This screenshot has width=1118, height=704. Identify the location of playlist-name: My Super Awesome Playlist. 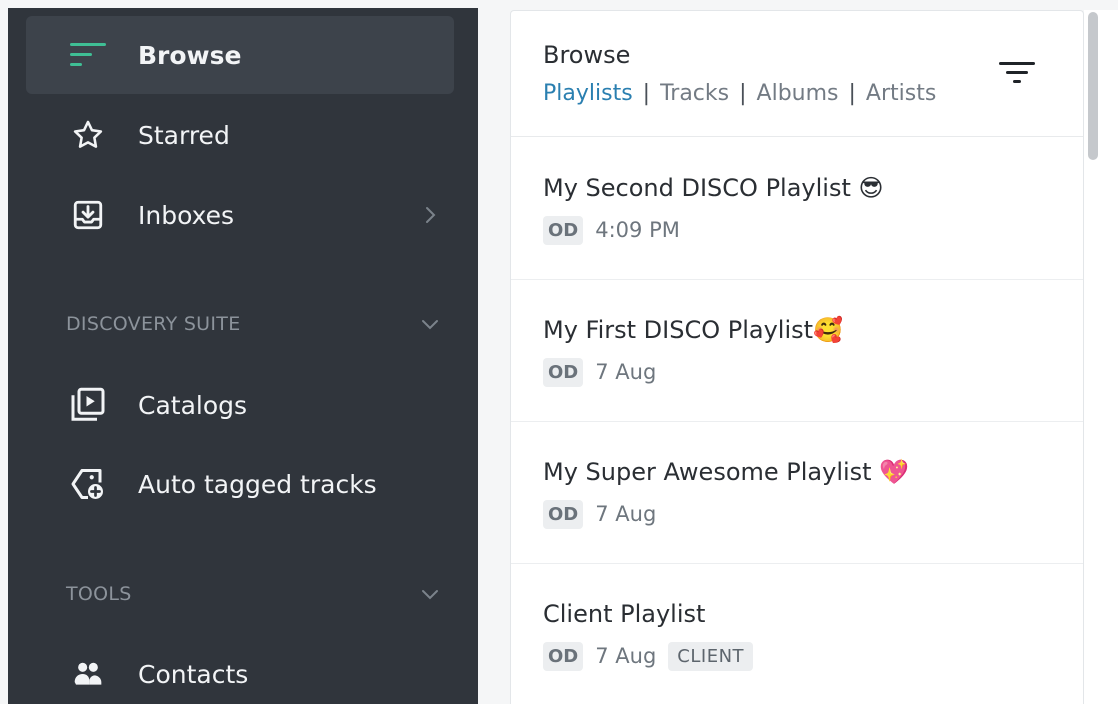
(711, 472).